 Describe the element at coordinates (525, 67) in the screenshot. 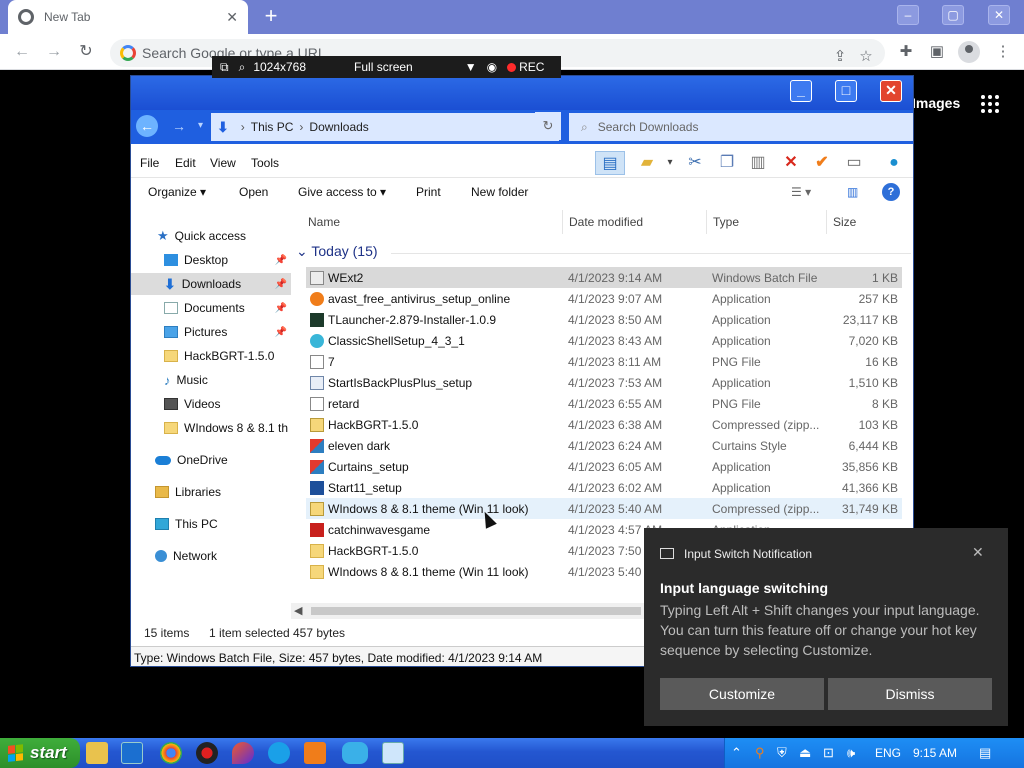

I see `record-button: REC` at that location.